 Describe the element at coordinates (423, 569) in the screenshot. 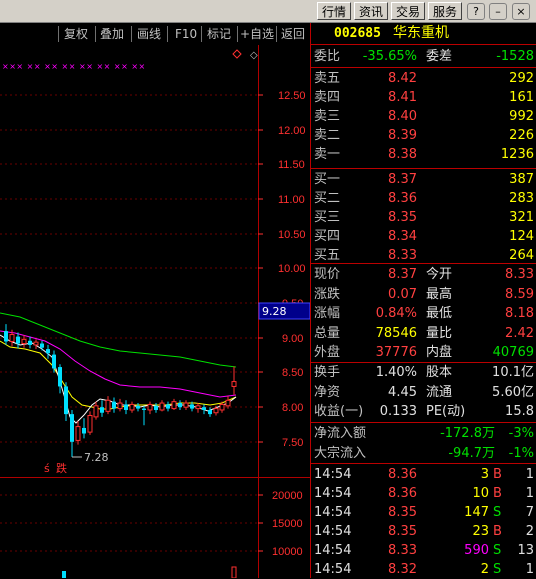

I see `tick-row: 14:54 8.32 2 S 1` at that location.